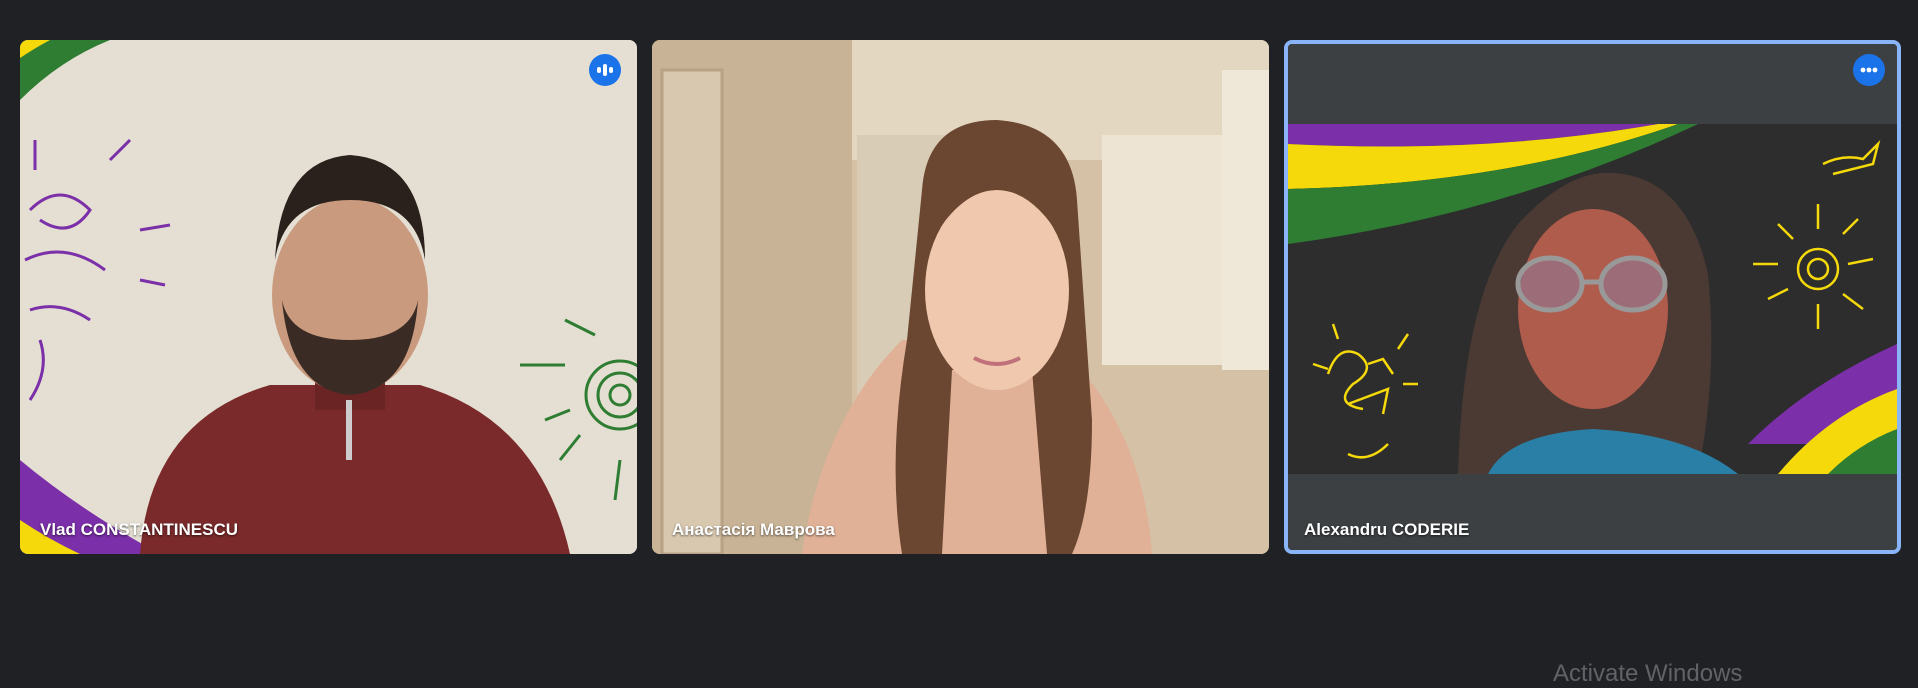 Image resolution: width=1918 pixels, height=688 pixels. I want to click on os-activation-watermark: Activate Windows, so click(1648, 673).